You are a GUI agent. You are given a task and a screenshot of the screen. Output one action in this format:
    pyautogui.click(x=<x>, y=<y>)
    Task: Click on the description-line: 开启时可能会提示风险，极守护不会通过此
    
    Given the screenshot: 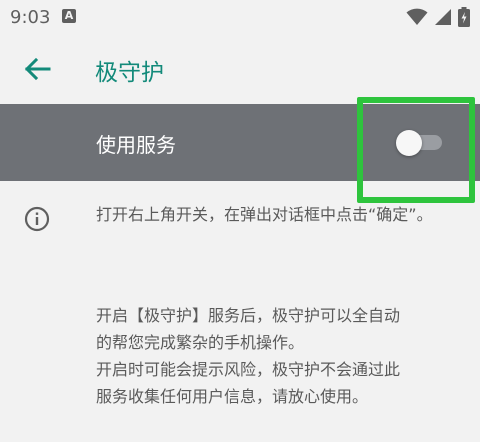 What is the action you would take?
    pyautogui.click(x=248, y=369)
    